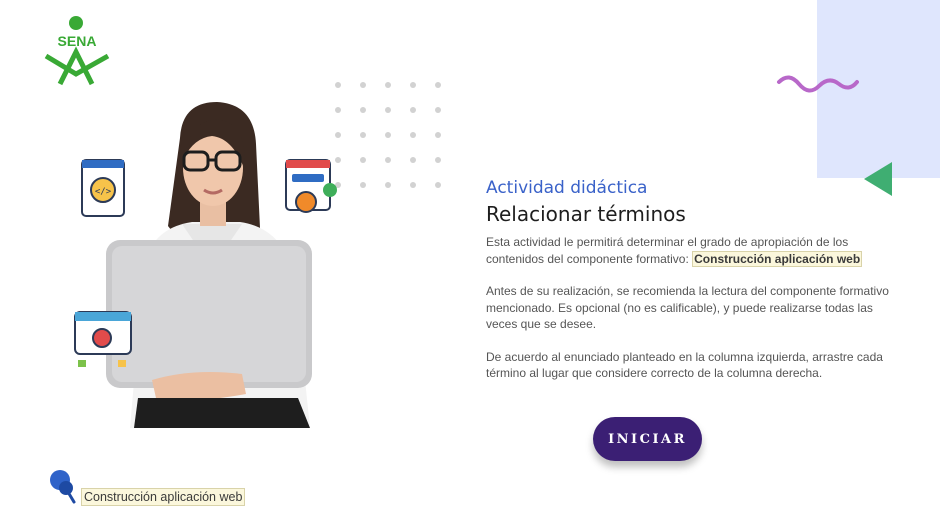 This screenshot has height=528, width=940. I want to click on sena-logo: SENA, so click(77, 51).